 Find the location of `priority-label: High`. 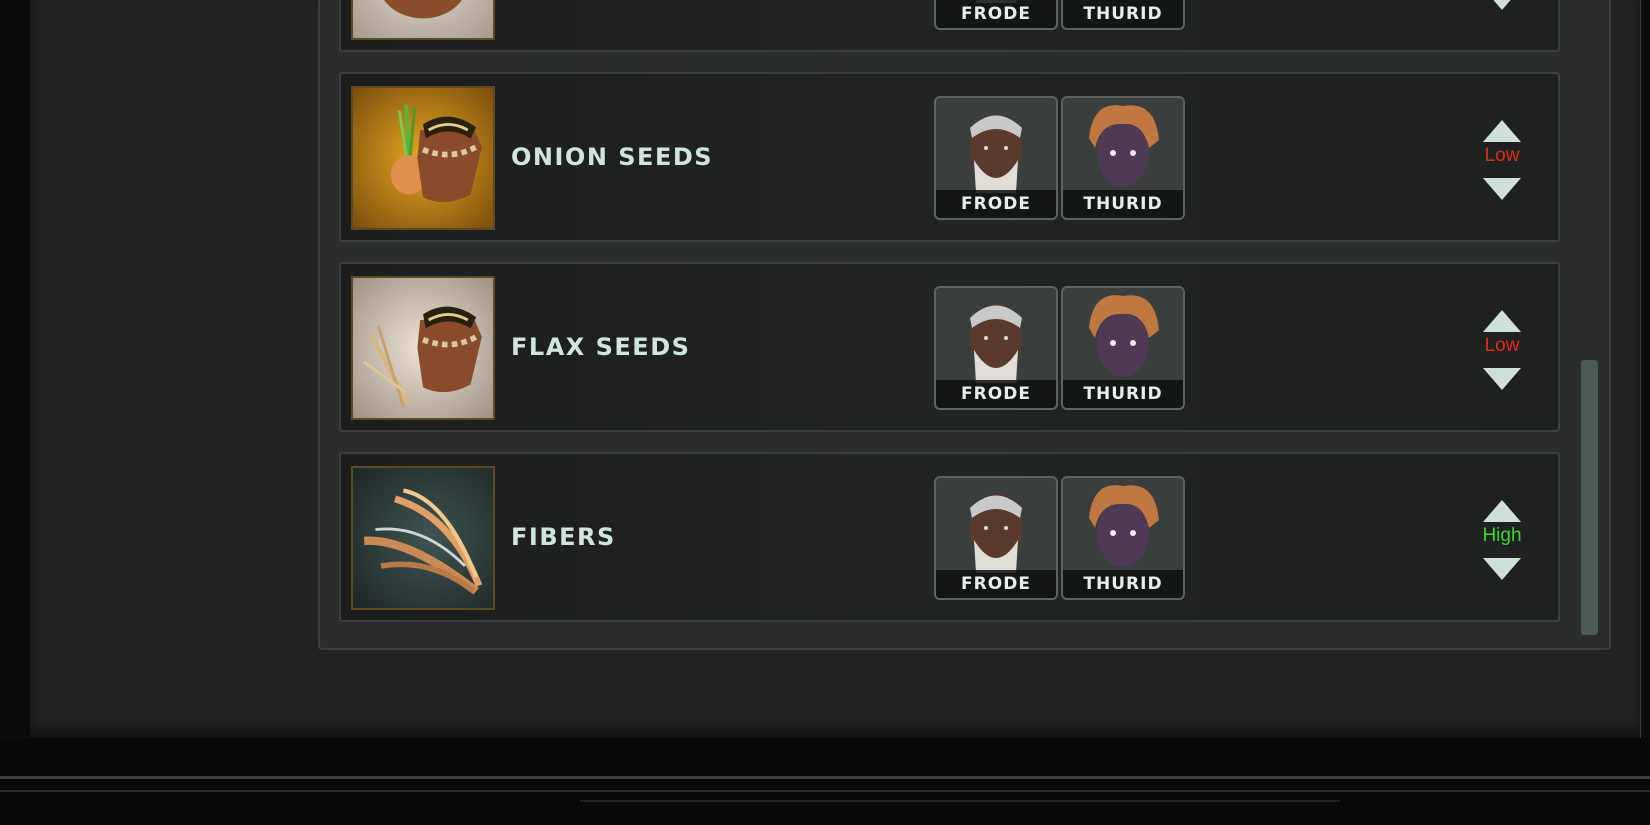

priority-label: High is located at coordinates (1502, 535).